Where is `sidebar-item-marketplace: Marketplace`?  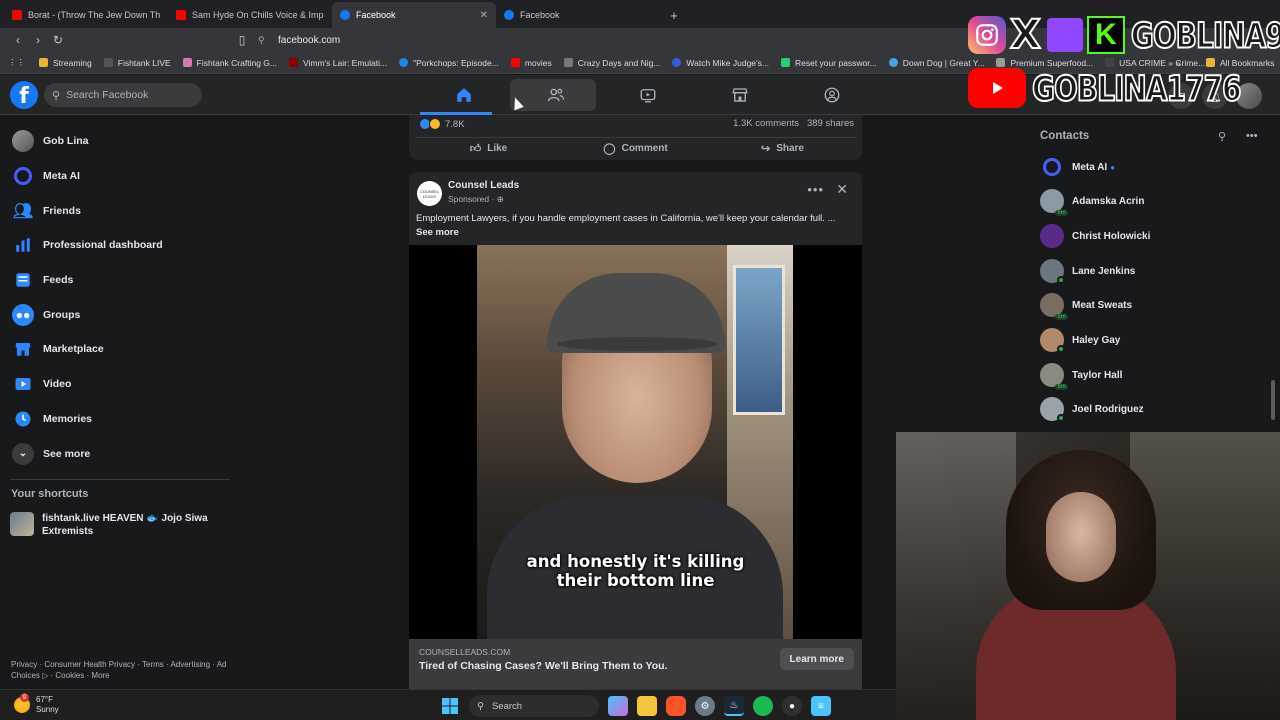 sidebar-item-marketplace: Marketplace is located at coordinates (120, 349).